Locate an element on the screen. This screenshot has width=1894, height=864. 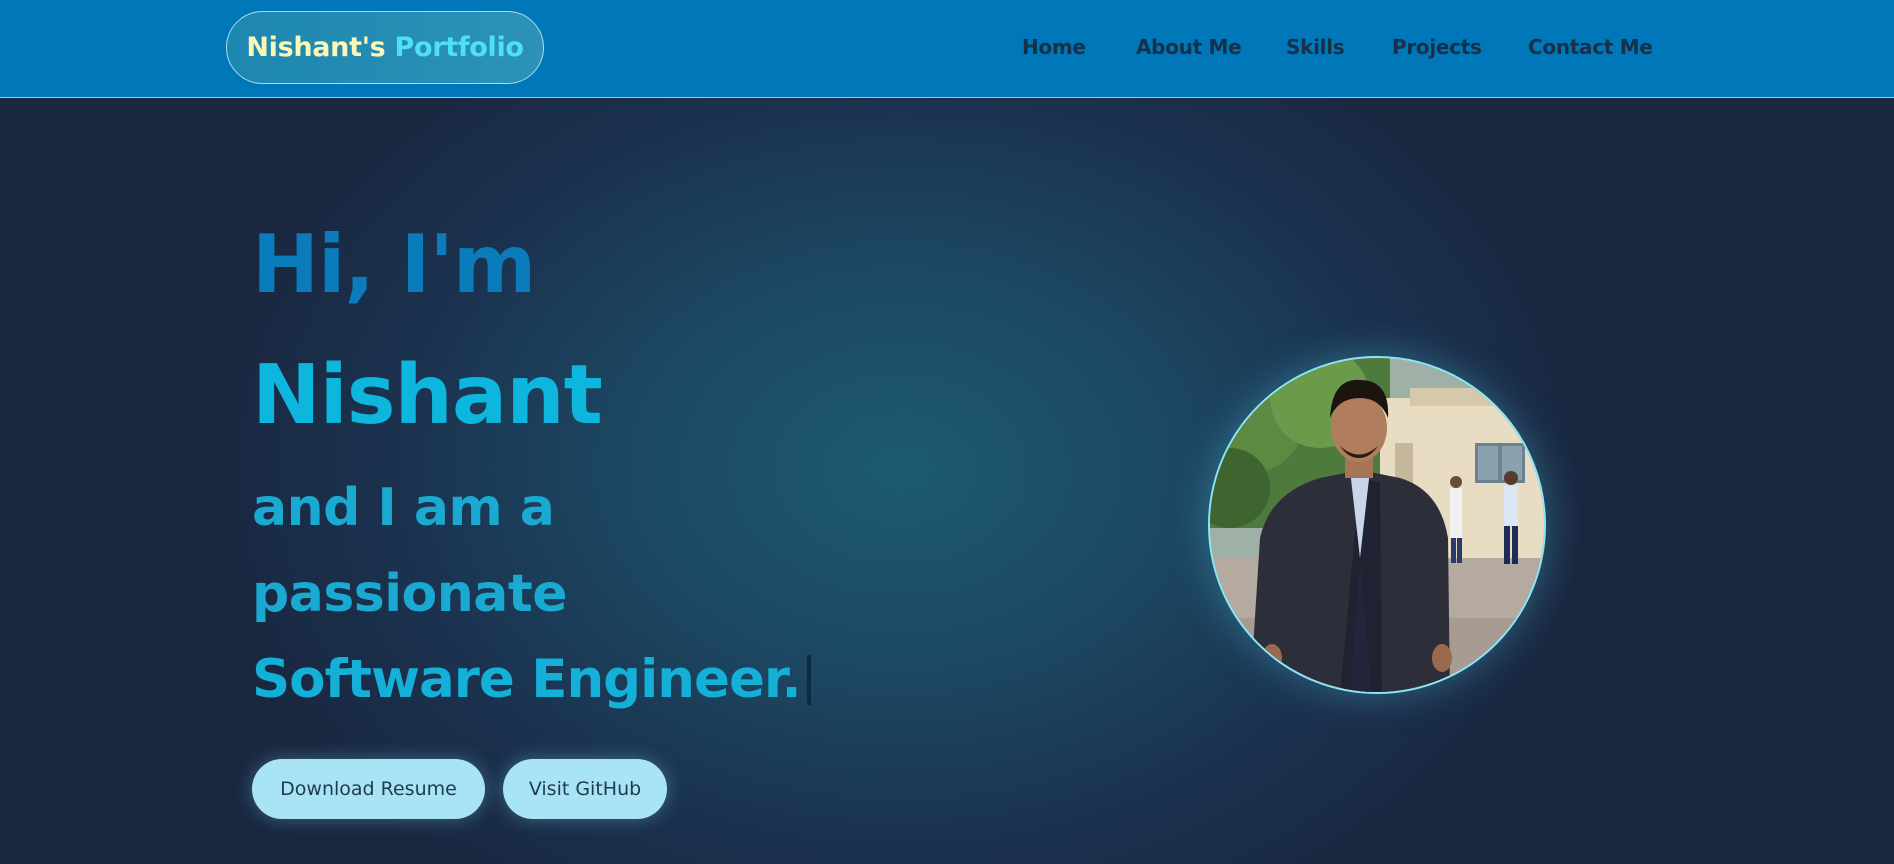
profile-photo-illustration is located at coordinates (1377, 525).